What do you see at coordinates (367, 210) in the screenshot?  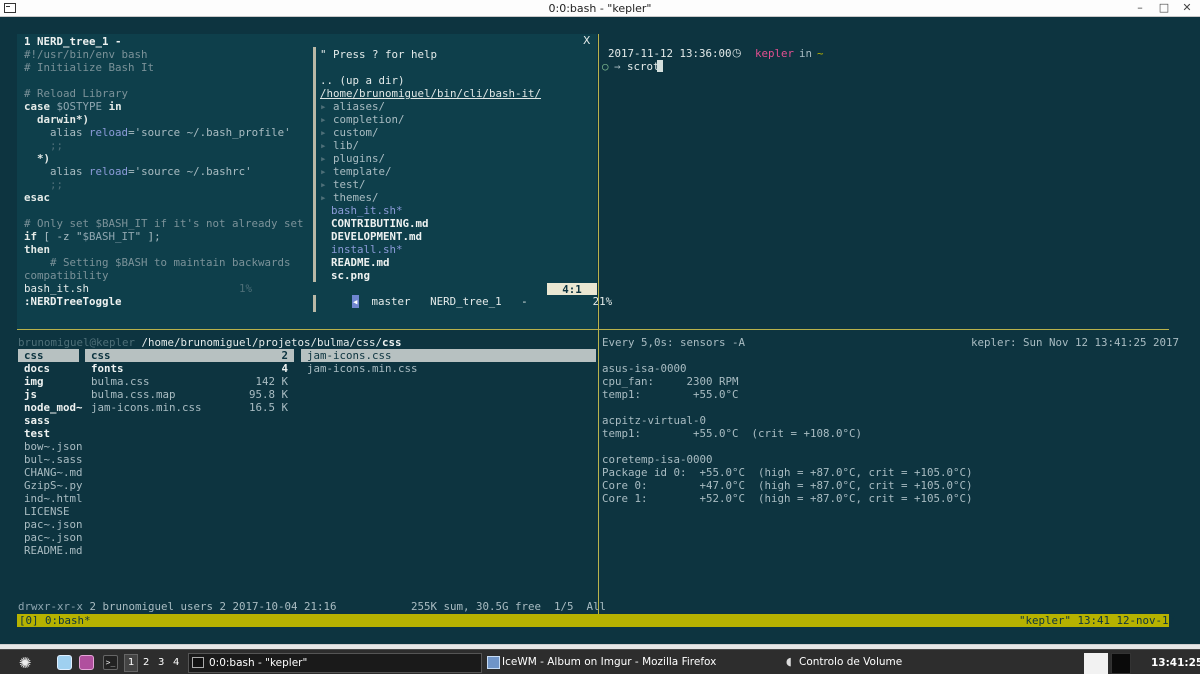 I see `nerdtree-file: bash_it.sh*` at bounding box center [367, 210].